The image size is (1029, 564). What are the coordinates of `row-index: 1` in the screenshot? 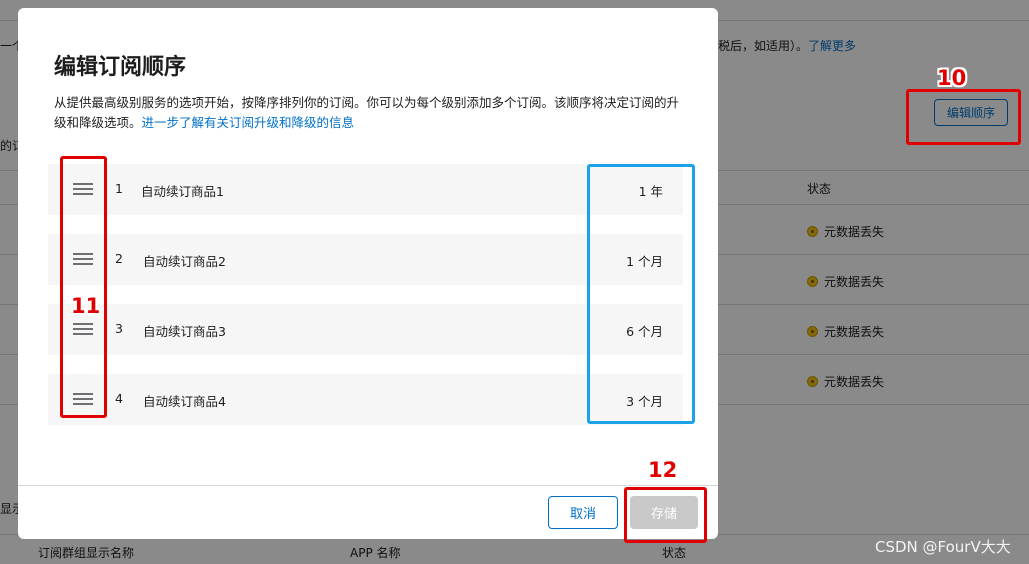 It's located at (119, 188).